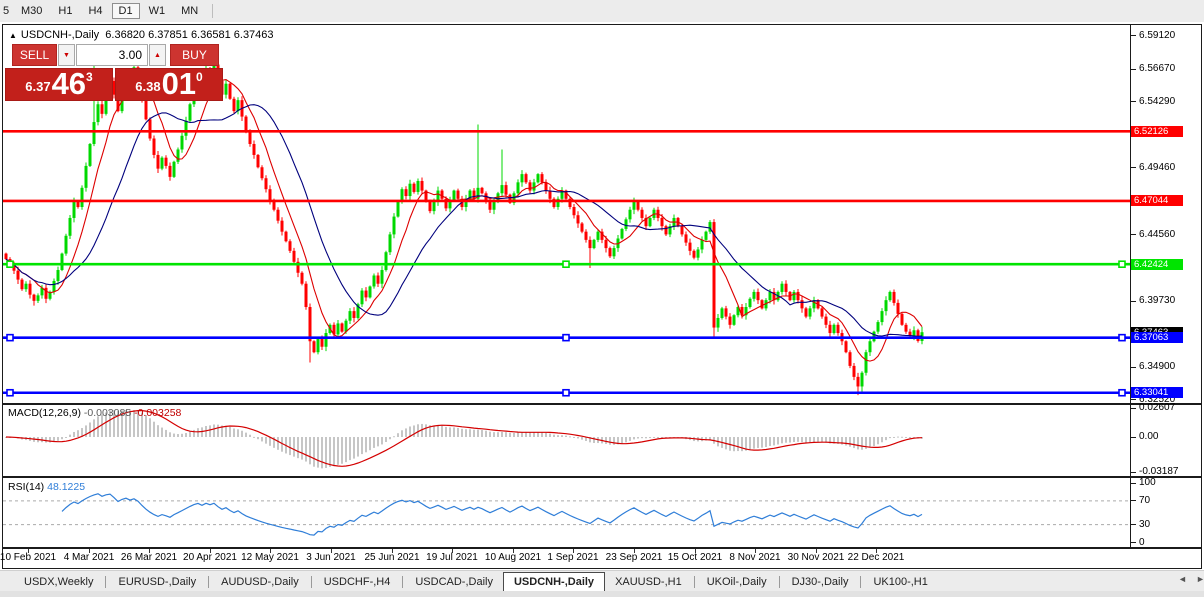  I want to click on rsi-label: RSI(14) 48.1225, so click(46, 487).